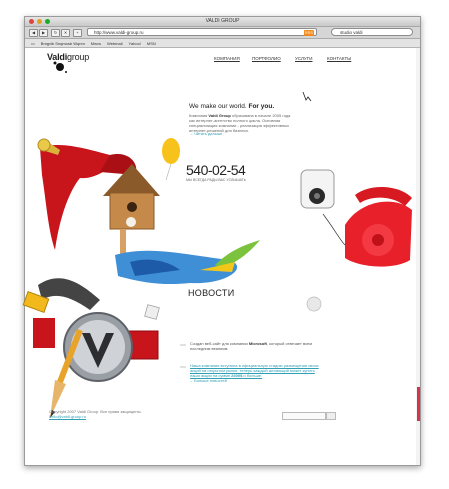 Image resolution: width=449 pixels, height=489 pixels. I want to click on nav-contacts: КОНТАКТЫ, so click(339, 58).